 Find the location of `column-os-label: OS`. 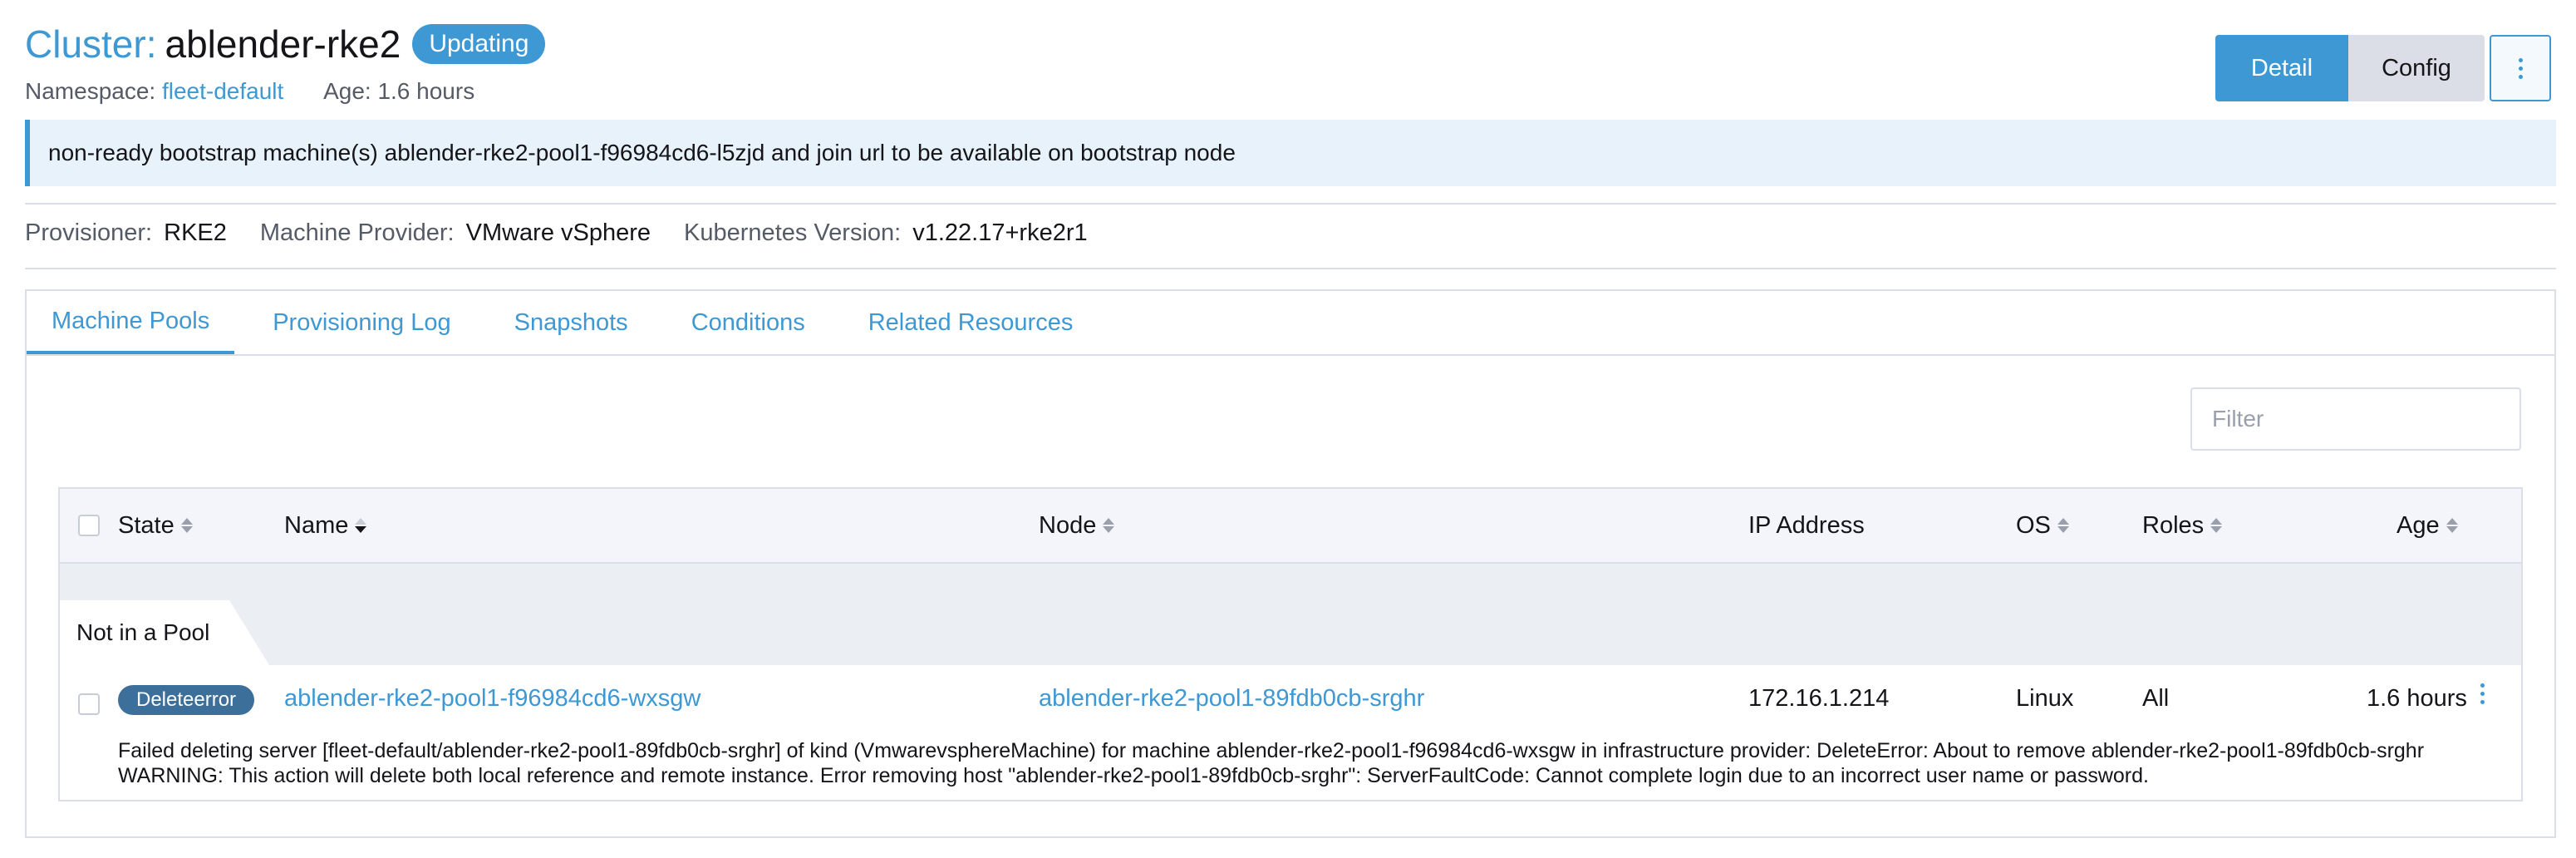

column-os-label: OS is located at coordinates (2033, 525).